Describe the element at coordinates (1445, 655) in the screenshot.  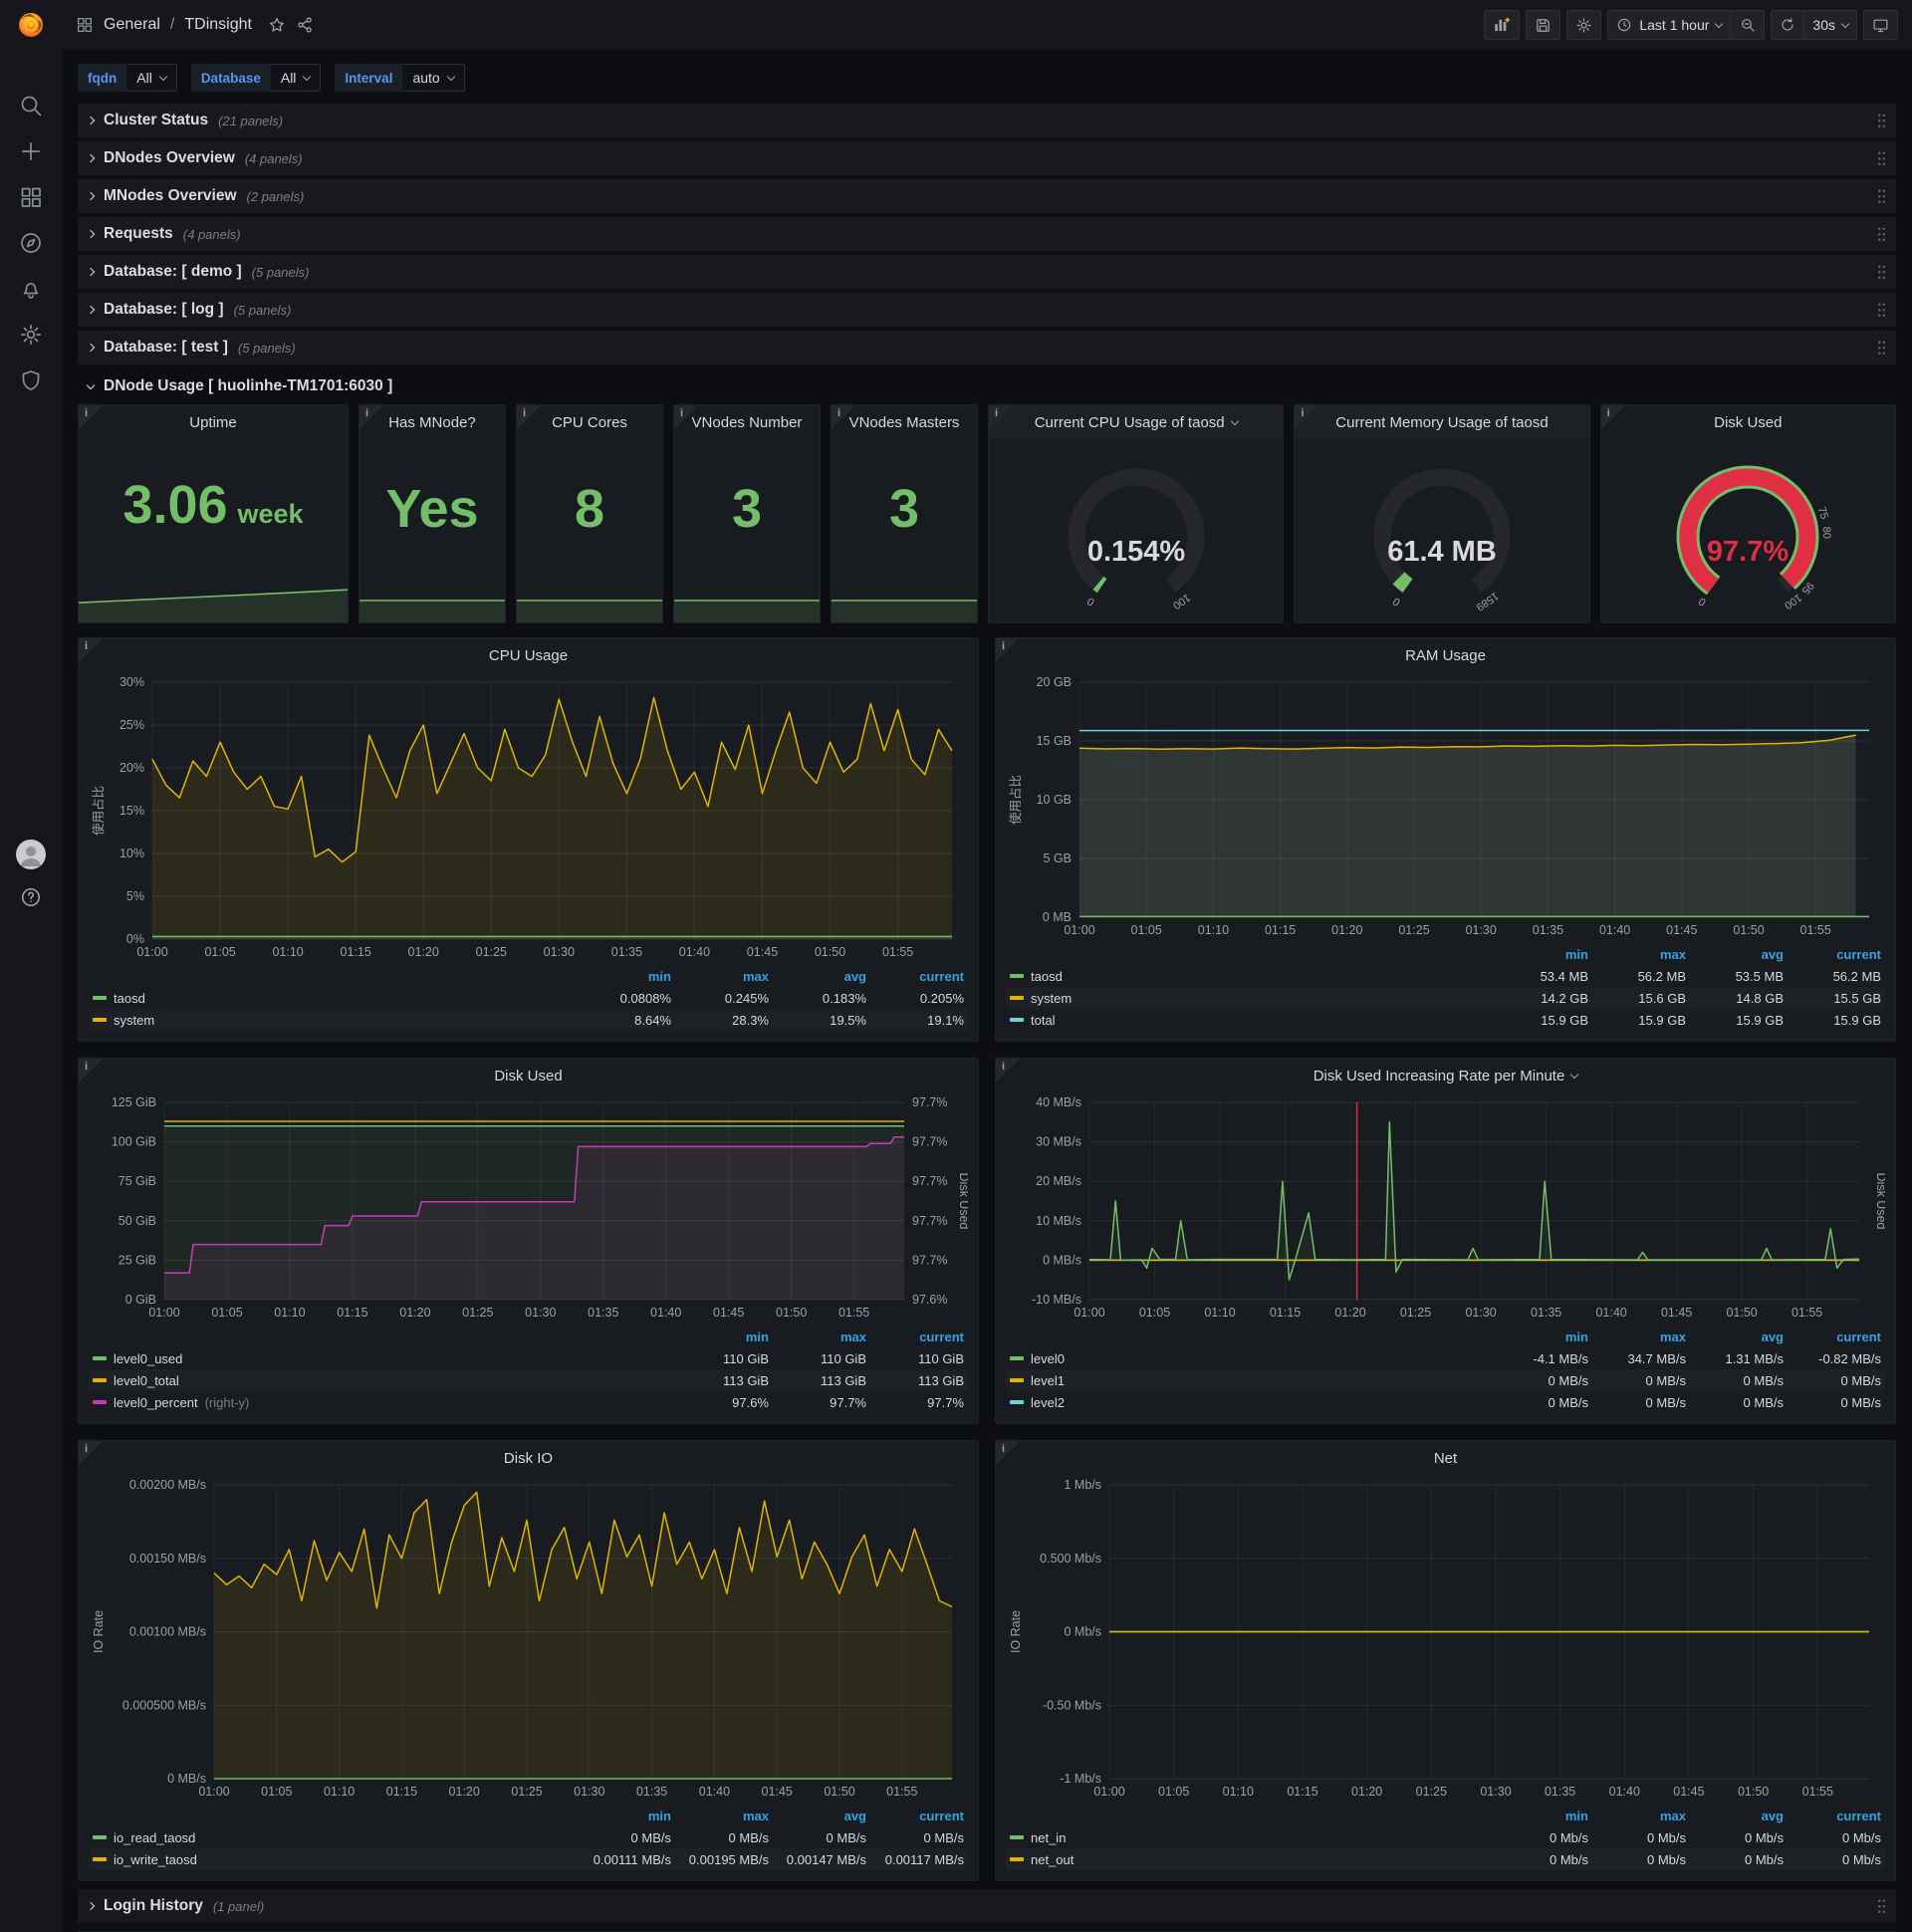
I see `panel-title: RAM Usage` at that location.